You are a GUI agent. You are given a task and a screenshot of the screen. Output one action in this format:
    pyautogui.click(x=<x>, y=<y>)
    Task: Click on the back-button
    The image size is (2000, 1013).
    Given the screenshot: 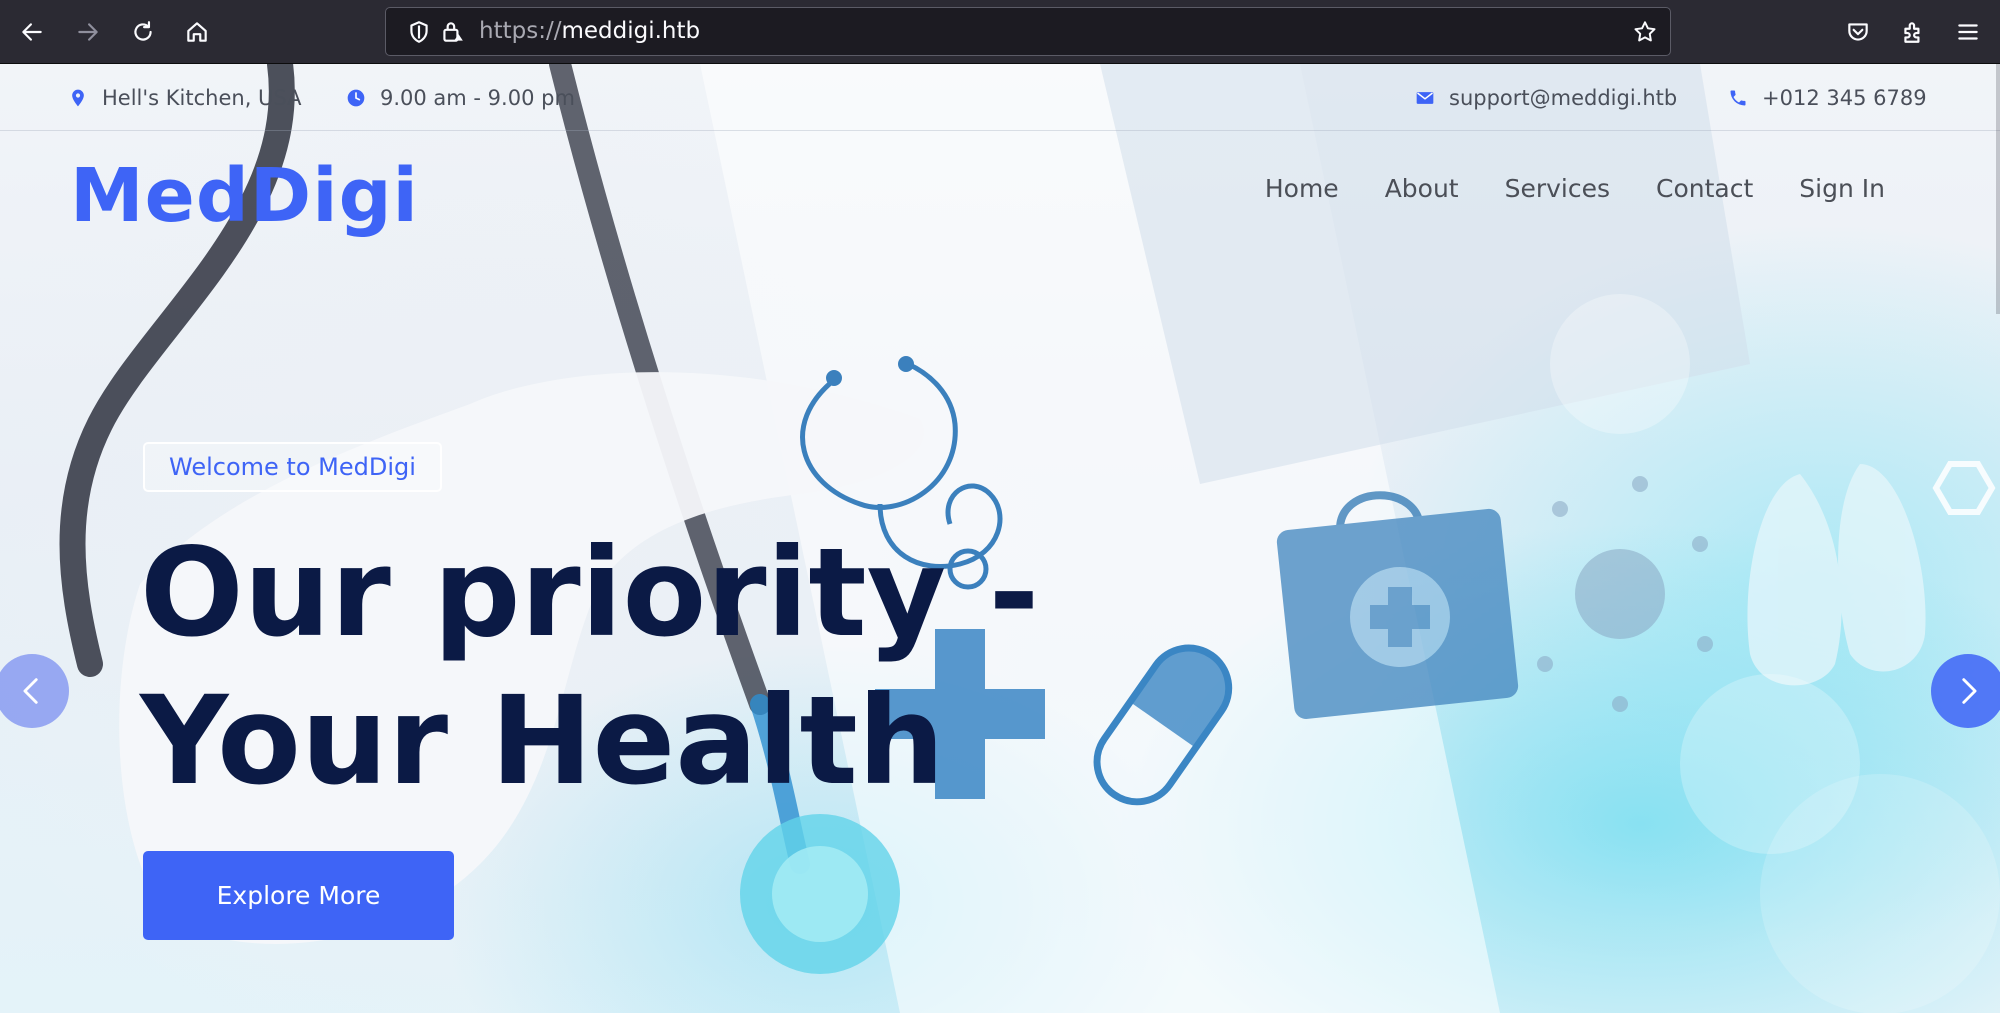 What is the action you would take?
    pyautogui.click(x=32, y=32)
    